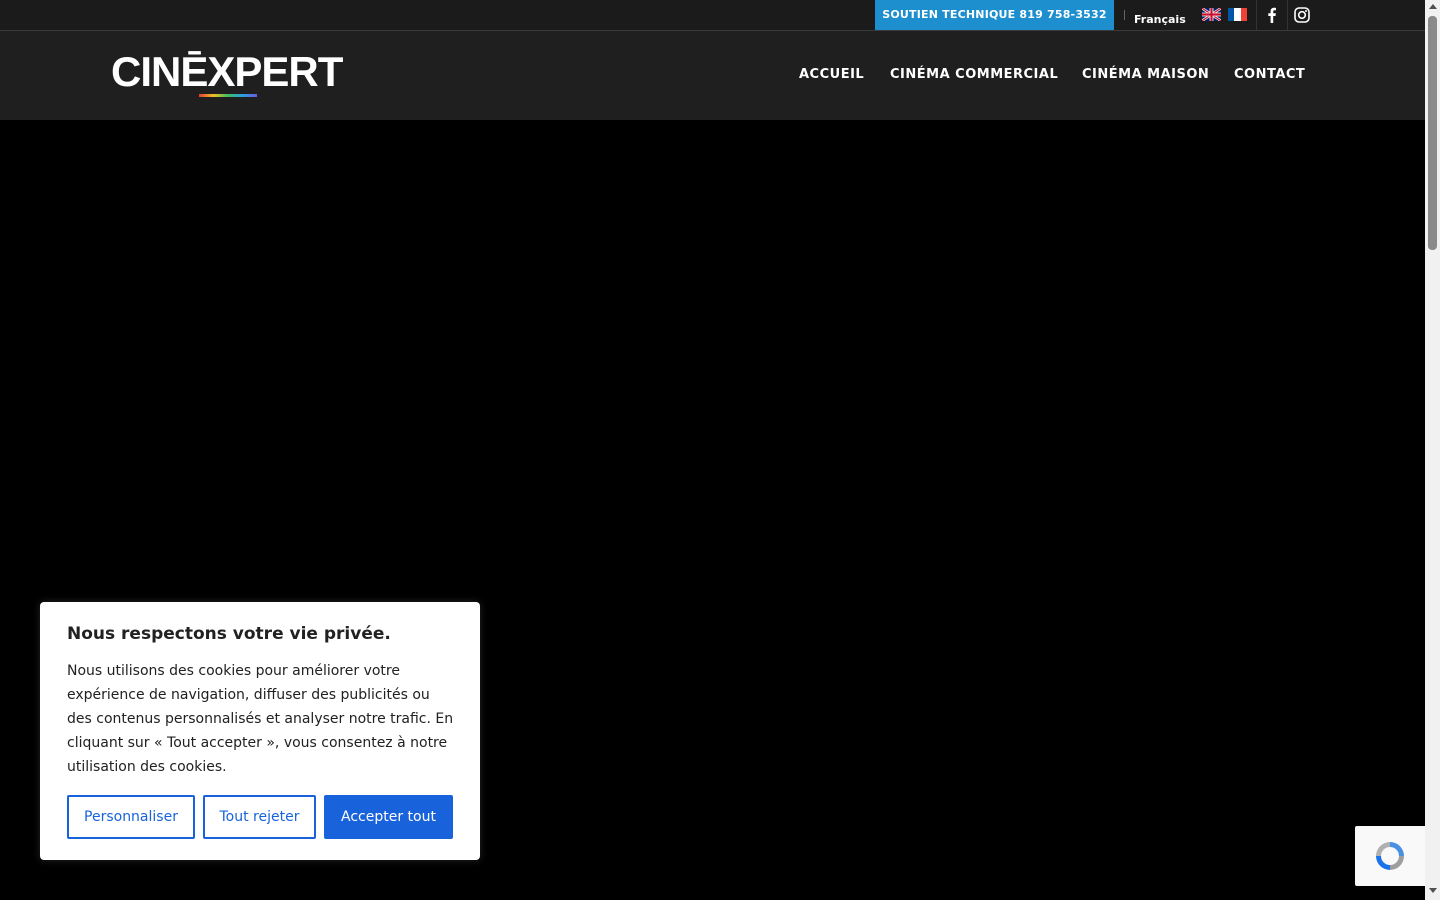  I want to click on reject-all-button: Tout rejeter, so click(259, 817).